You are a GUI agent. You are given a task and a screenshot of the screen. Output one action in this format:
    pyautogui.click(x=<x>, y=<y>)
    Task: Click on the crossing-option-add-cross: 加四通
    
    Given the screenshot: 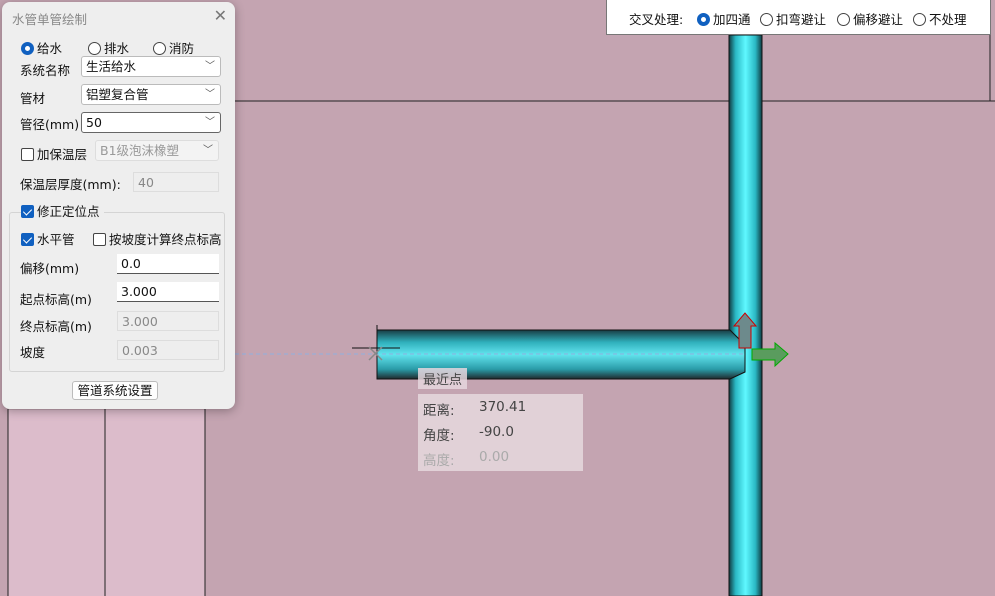 What is the action you would take?
    pyautogui.click(x=724, y=18)
    